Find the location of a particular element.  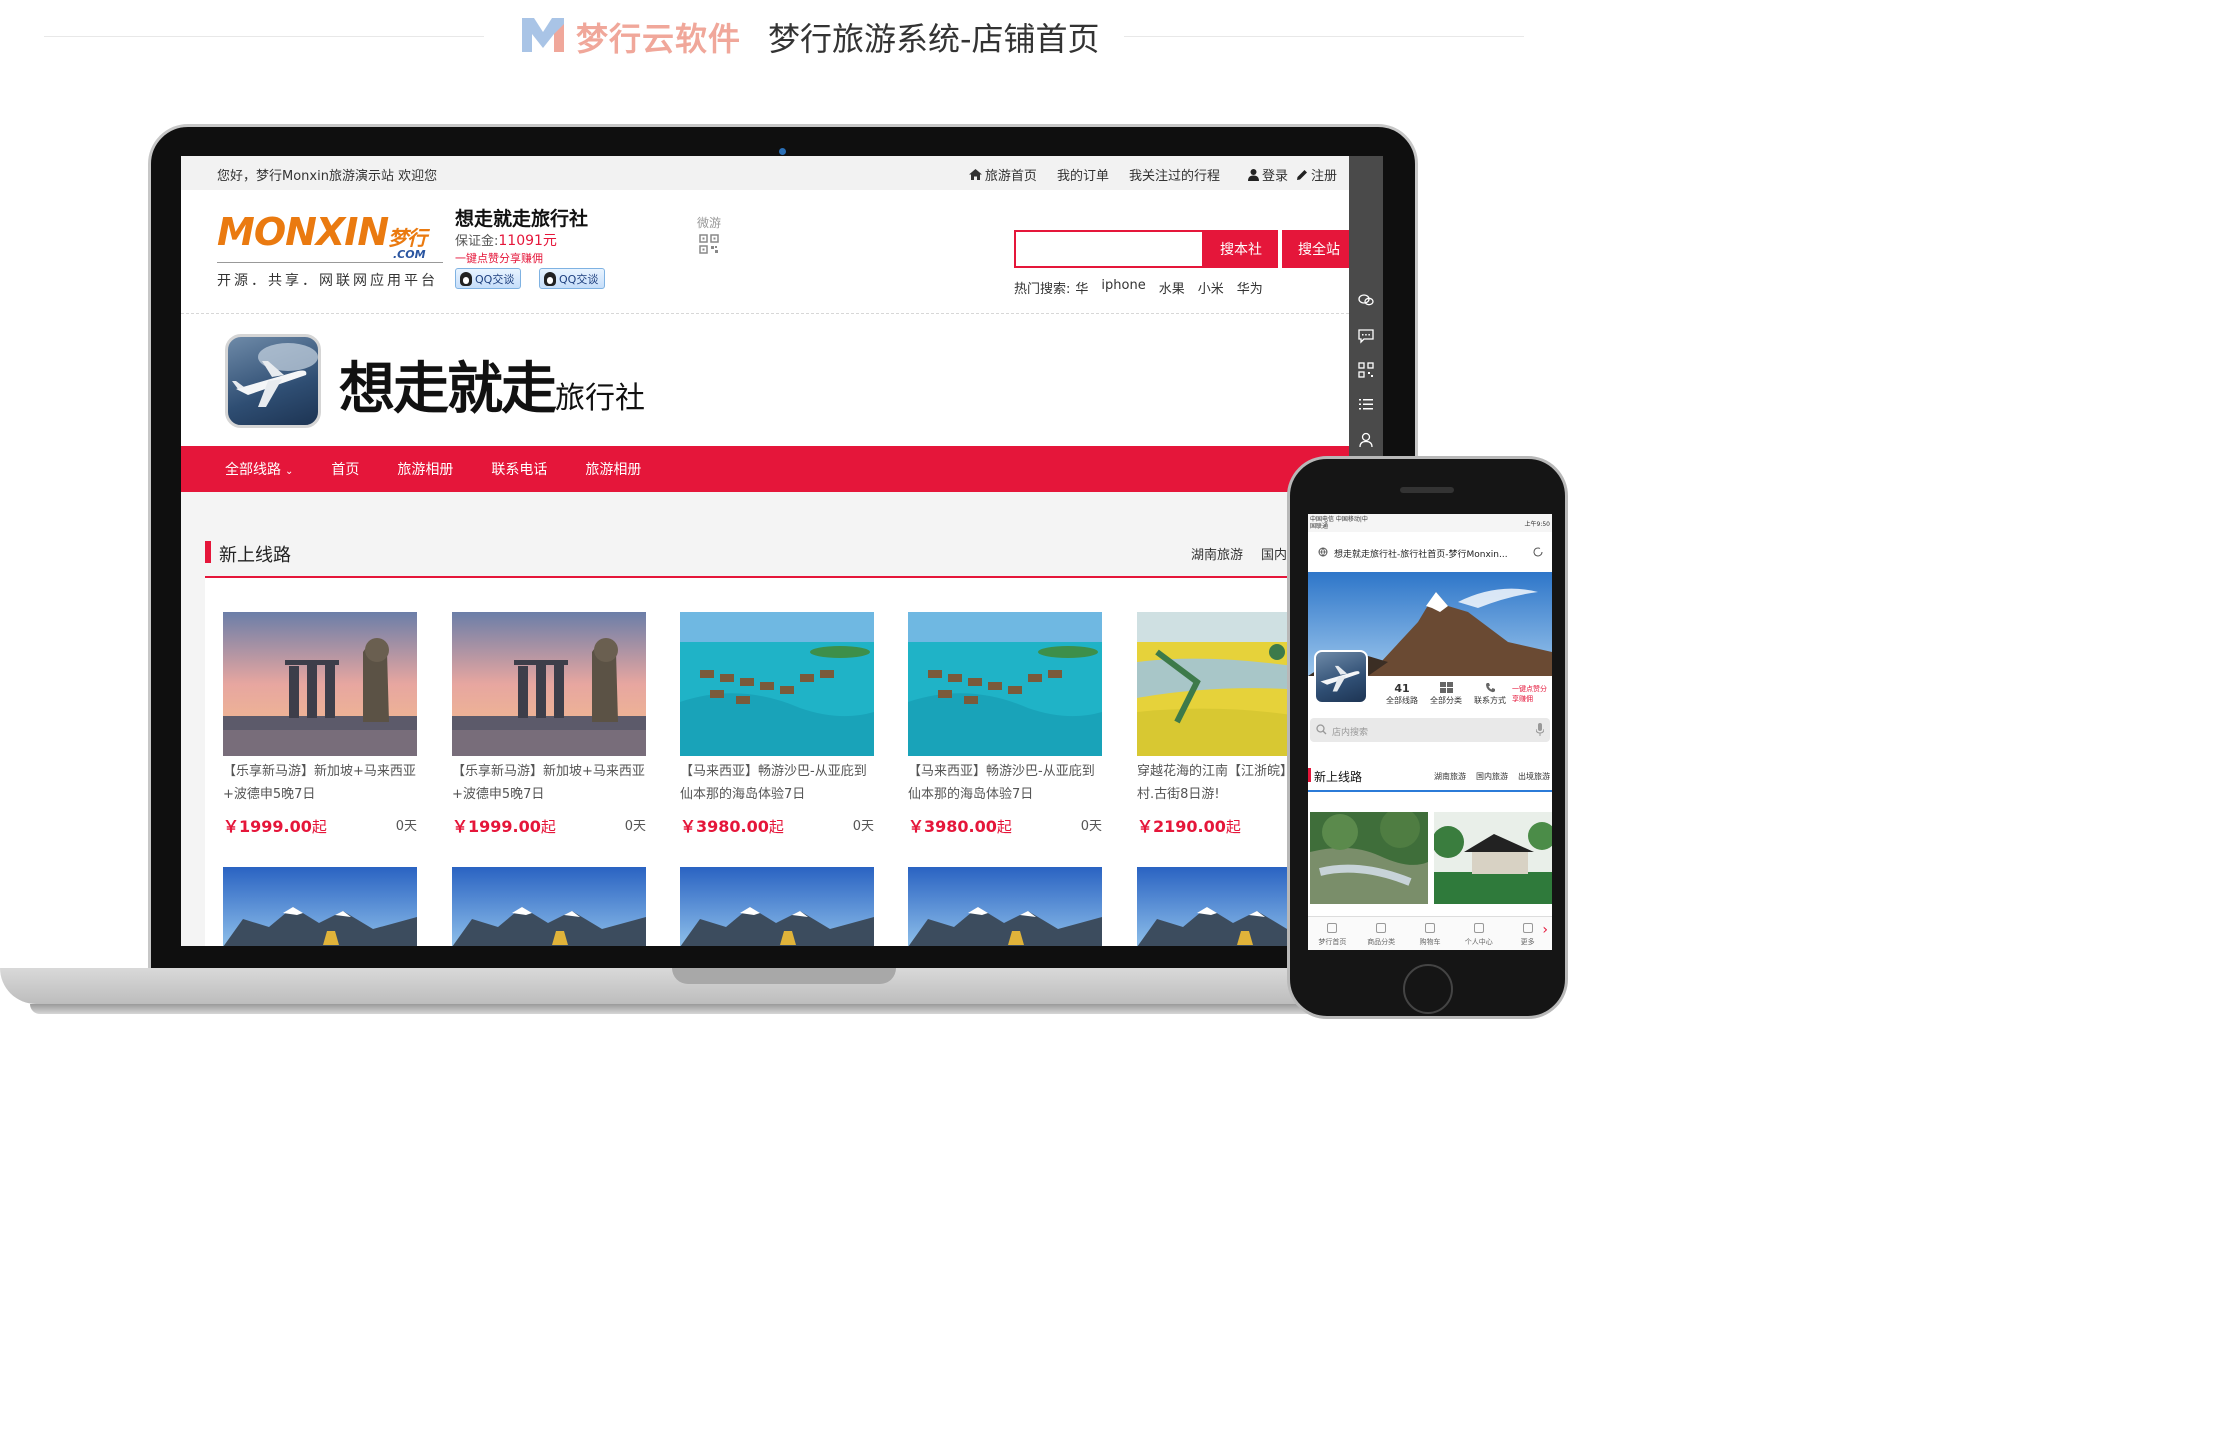

travel-home-link: 旅游首页 is located at coordinates (1002, 174).